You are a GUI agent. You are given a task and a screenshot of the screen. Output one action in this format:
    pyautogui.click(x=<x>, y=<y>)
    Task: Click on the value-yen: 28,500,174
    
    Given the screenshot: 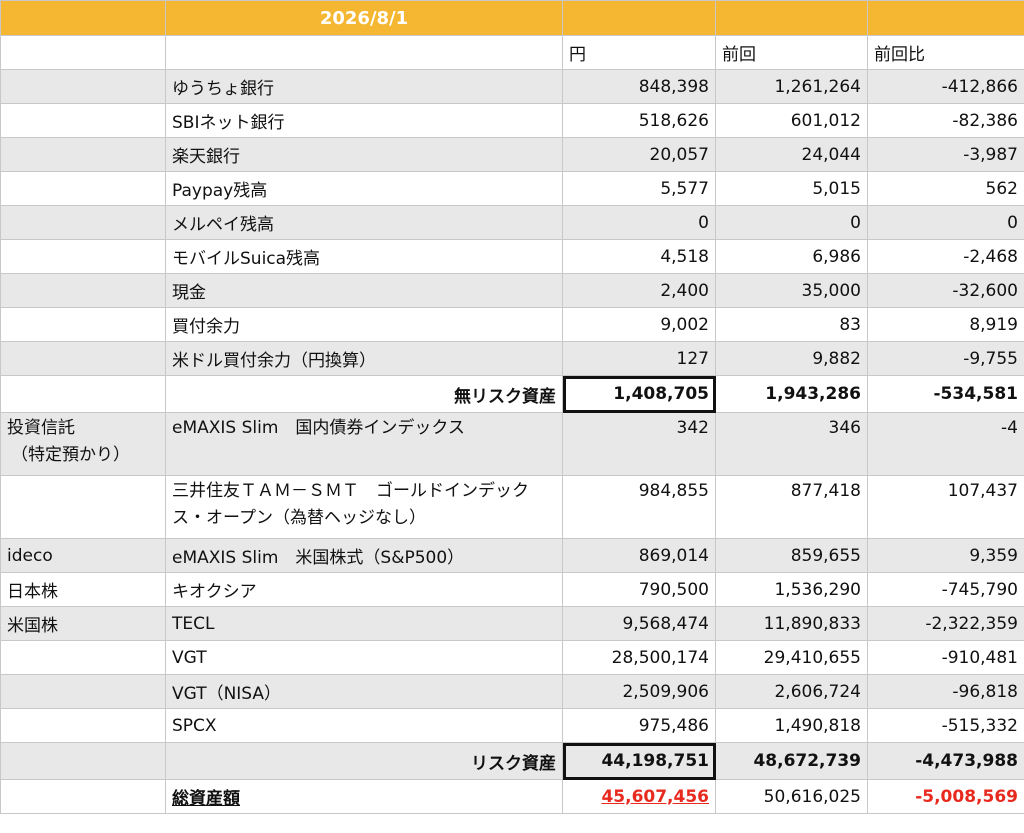 What is the action you would take?
    pyautogui.click(x=639, y=657)
    